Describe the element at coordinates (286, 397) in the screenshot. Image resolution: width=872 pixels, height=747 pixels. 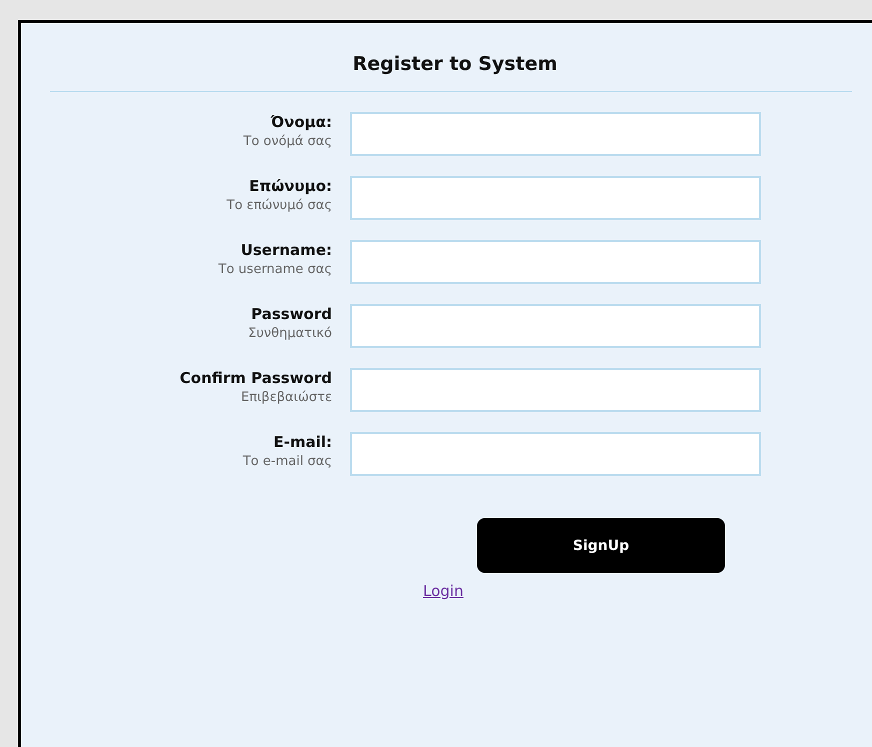
I see `field-hint: Επιβεβαιώστε` at that location.